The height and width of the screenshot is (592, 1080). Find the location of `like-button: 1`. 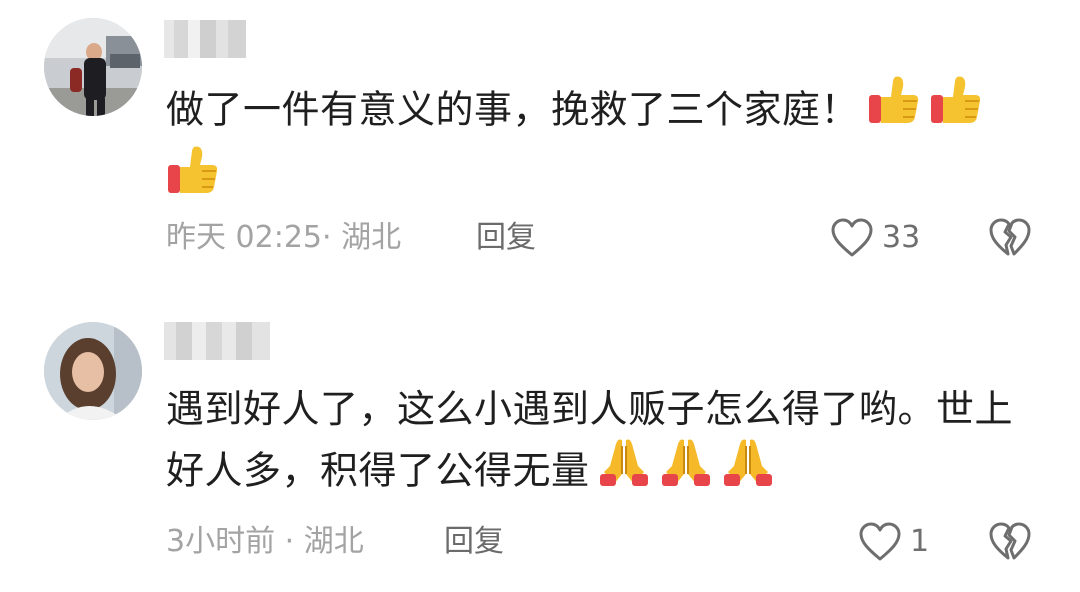

like-button: 1 is located at coordinates (893, 542).